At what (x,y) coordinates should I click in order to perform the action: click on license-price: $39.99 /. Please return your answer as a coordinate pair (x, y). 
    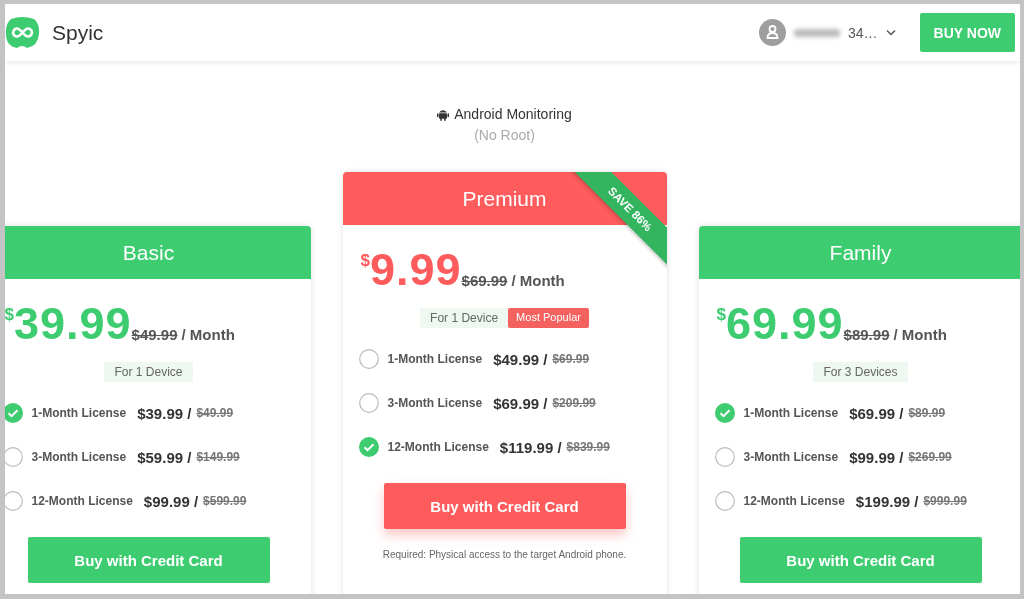
    Looking at the image, I should click on (164, 413).